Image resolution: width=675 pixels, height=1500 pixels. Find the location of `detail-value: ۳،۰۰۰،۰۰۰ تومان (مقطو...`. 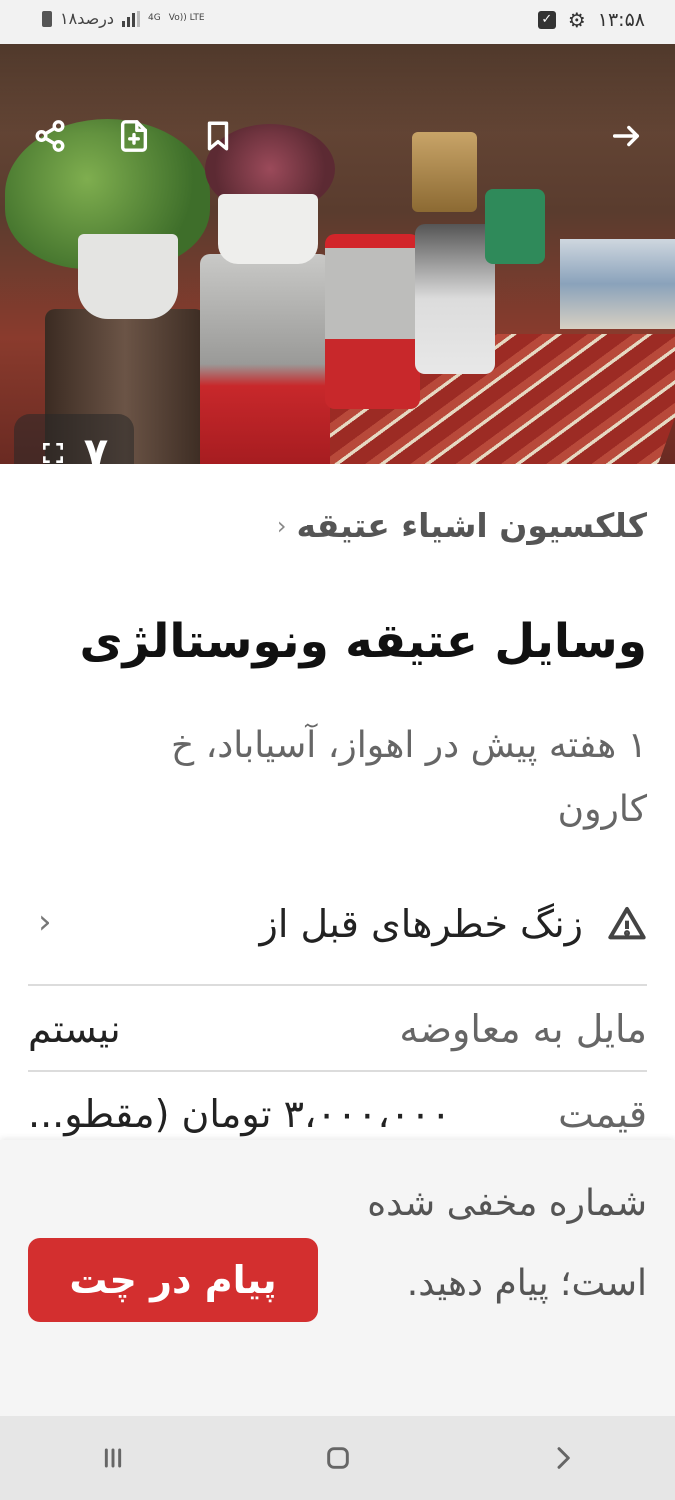

detail-value: ۳،۰۰۰،۰۰۰ تومان (مقطو... is located at coordinates (240, 1114).